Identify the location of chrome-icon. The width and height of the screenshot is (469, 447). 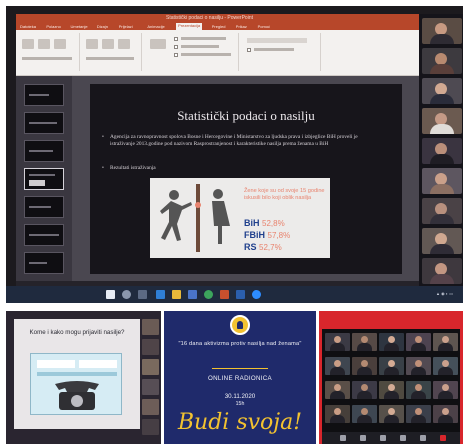
(208, 294).